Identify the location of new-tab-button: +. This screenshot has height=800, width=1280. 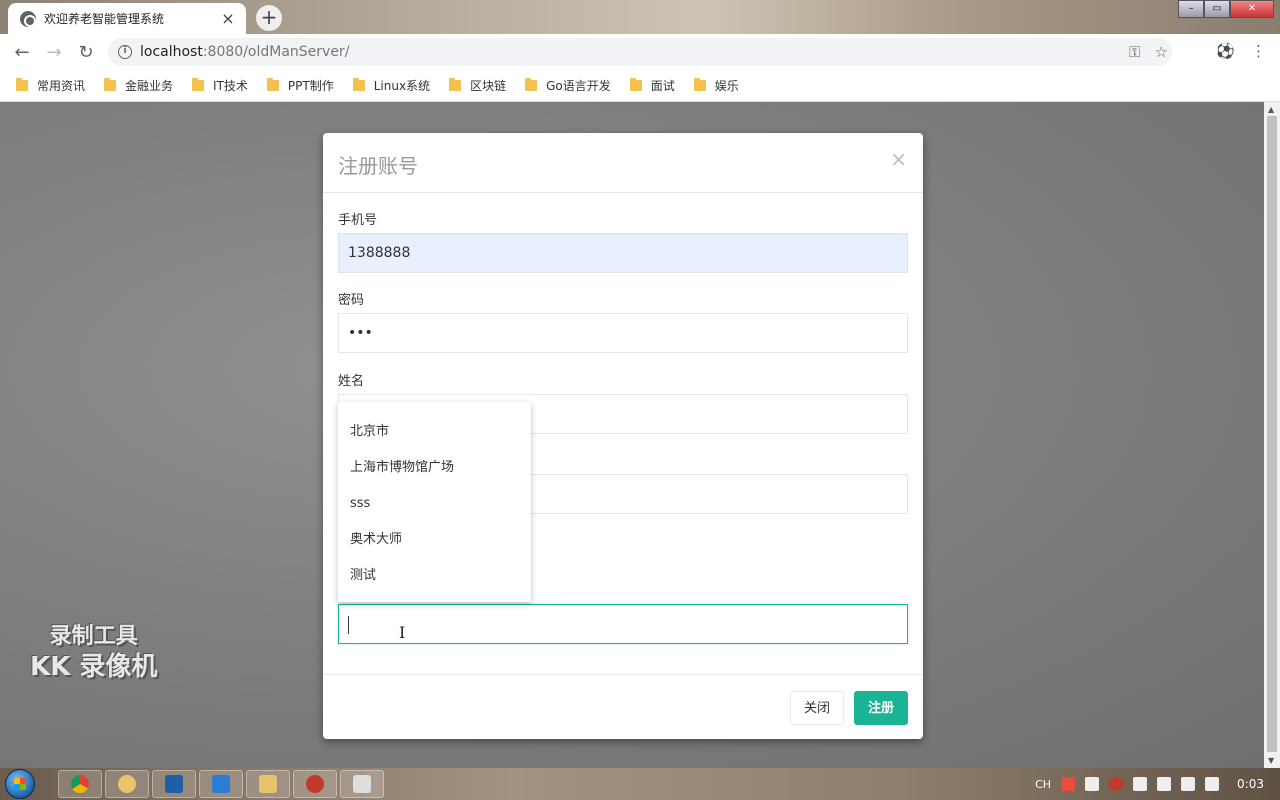
(269, 18).